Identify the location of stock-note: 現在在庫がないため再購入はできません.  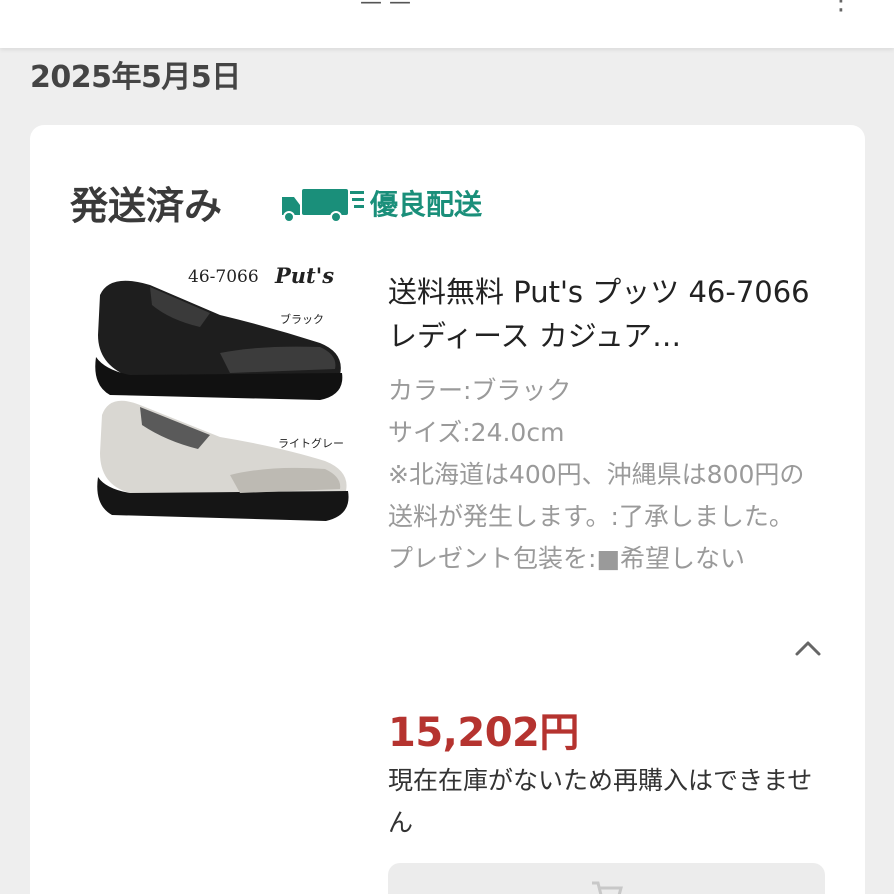
(600, 801).